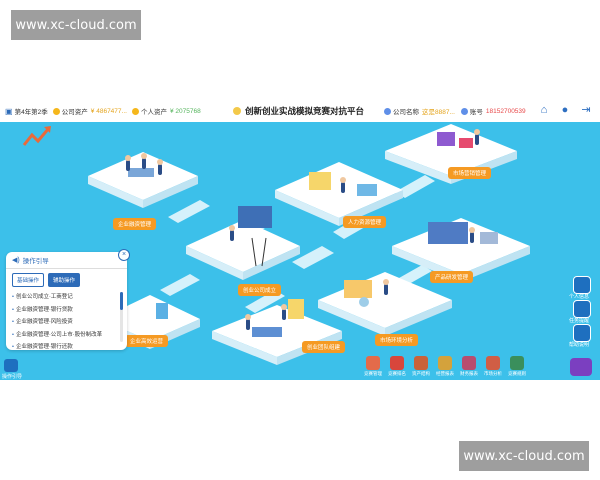 The image size is (600, 480). What do you see at coordinates (544, 110) in the screenshot?
I see `home-icon: ⌂` at bounding box center [544, 110].